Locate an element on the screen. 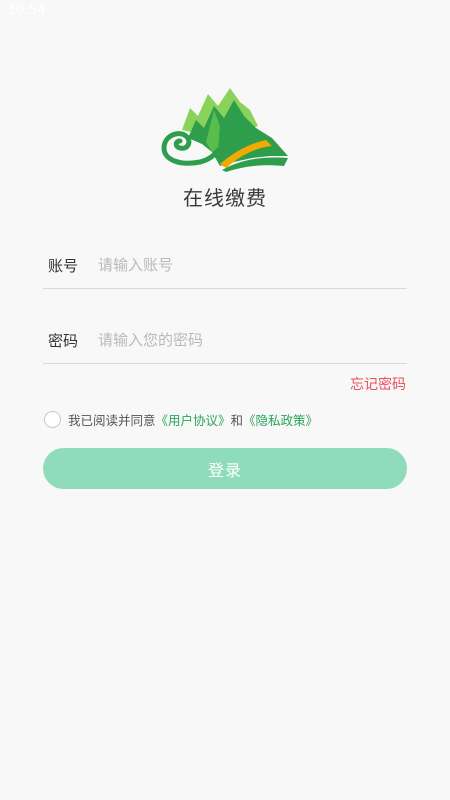 The image size is (450, 800). user-agreement-link: 《用户协议》 is located at coordinates (193, 419).